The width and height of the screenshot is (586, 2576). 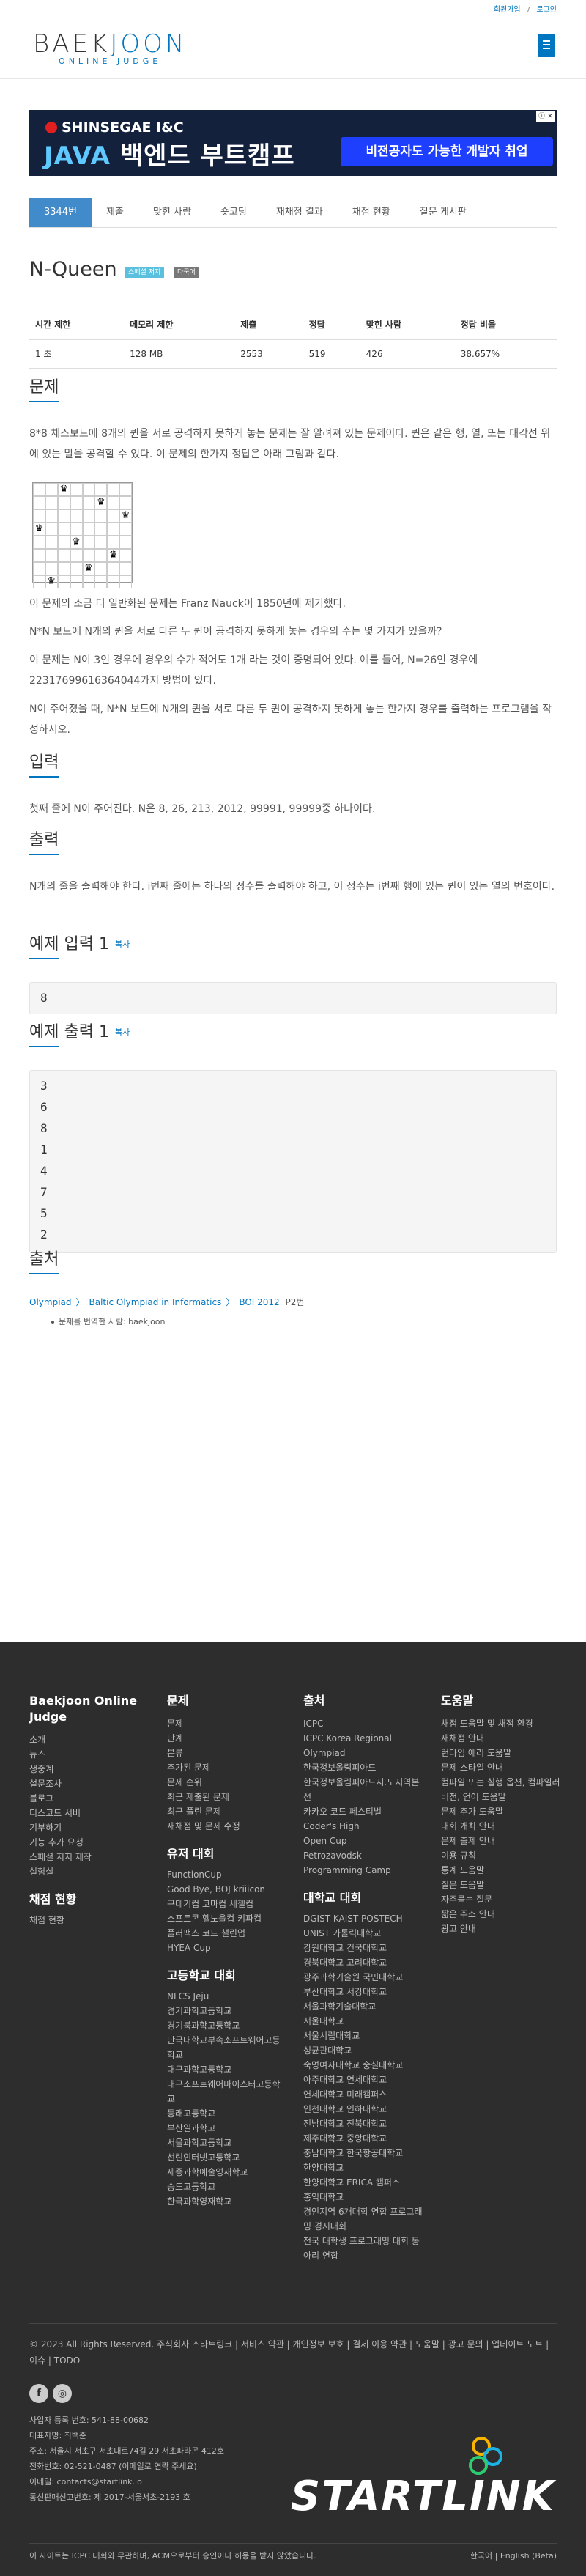 I want to click on footer-link: Open Cup, so click(x=364, y=1841).